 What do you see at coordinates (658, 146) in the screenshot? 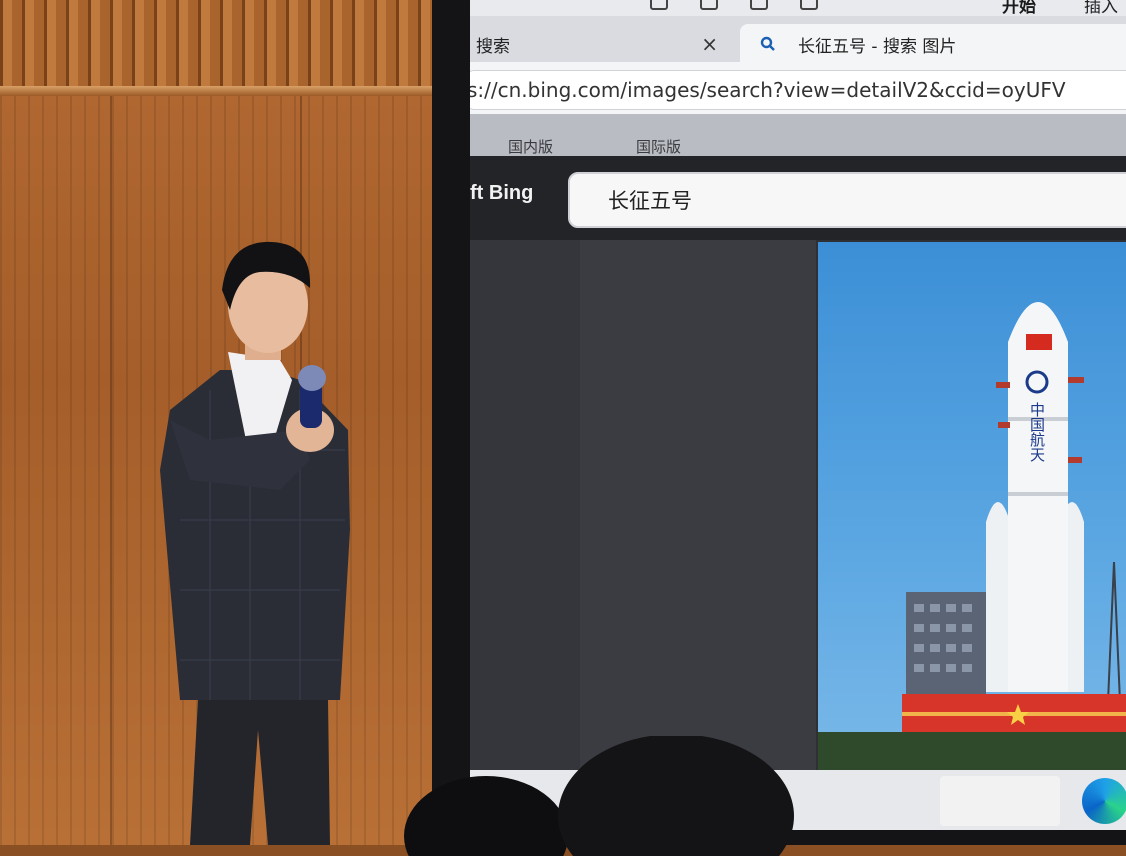
I see `nav-item-international: 国际版` at bounding box center [658, 146].